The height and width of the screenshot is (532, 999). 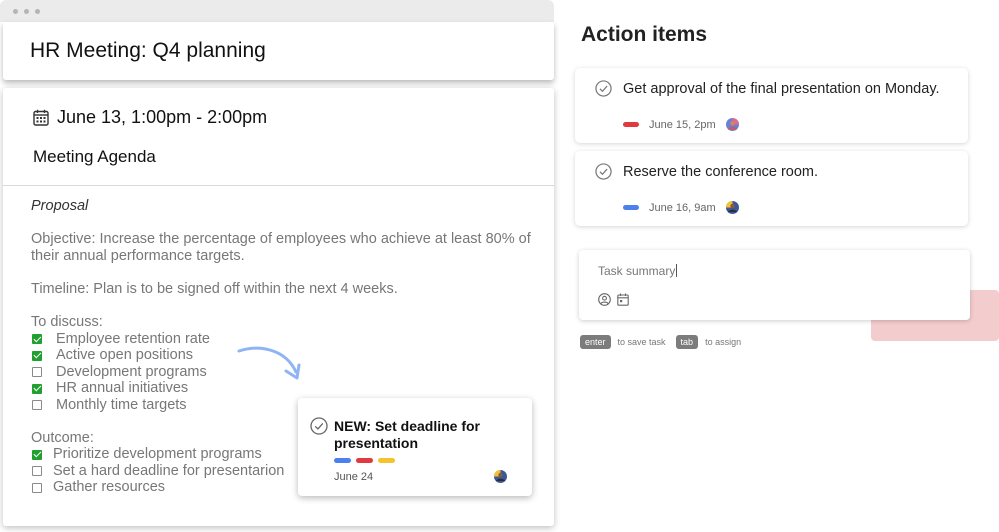 I want to click on enter-key-hint: to save task, so click(x=641, y=342).